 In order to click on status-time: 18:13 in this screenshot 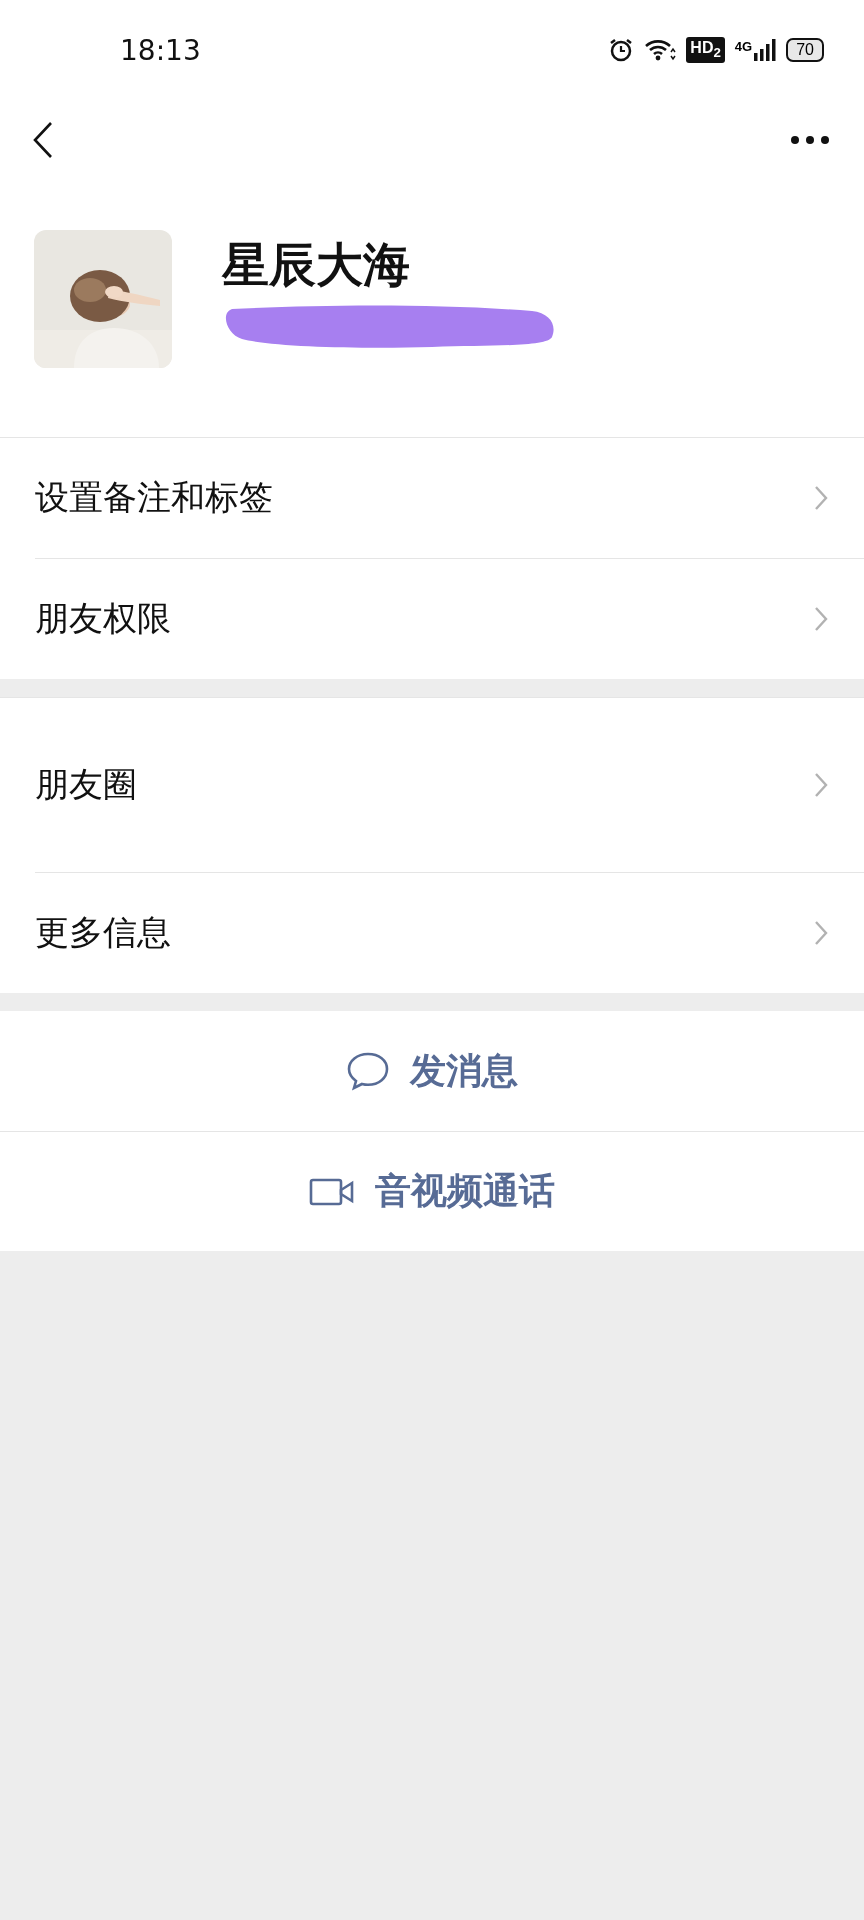, I will do `click(160, 50)`.